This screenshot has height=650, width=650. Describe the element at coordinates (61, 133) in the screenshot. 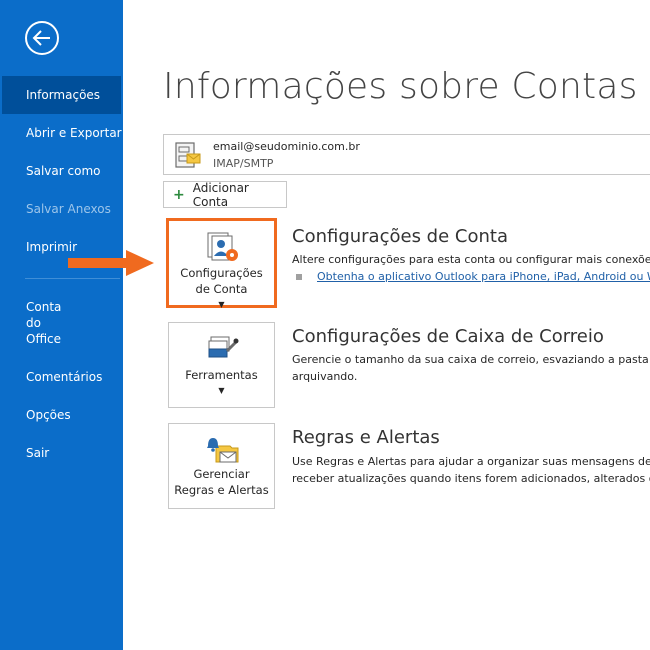

I see `nav-abrir-exportar: Abrir e Exportar` at that location.